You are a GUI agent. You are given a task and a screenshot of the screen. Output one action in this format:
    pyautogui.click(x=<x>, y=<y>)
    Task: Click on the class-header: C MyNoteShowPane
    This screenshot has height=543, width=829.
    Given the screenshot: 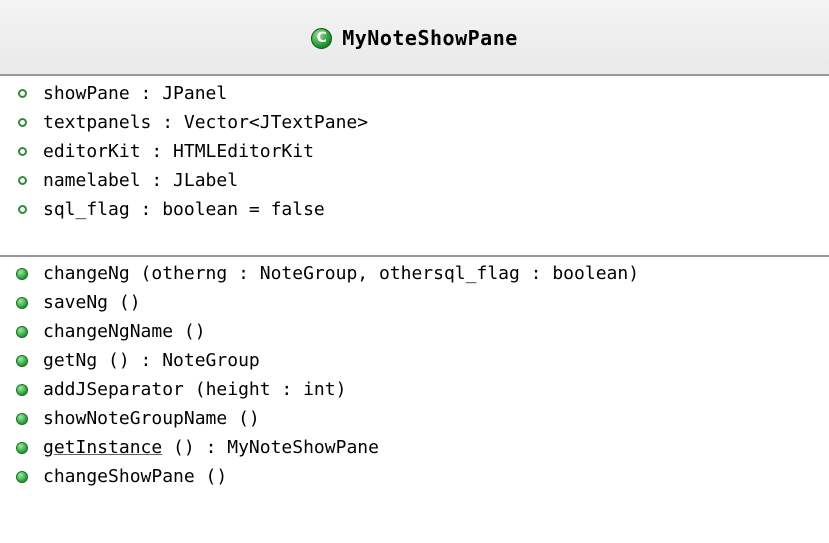 What is the action you would take?
    pyautogui.click(x=414, y=38)
    